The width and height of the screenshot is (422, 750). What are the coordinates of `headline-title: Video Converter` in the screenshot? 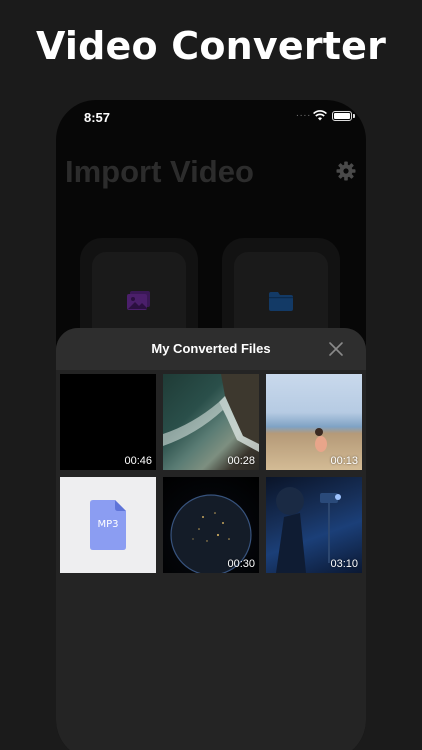 It's located at (211, 46).